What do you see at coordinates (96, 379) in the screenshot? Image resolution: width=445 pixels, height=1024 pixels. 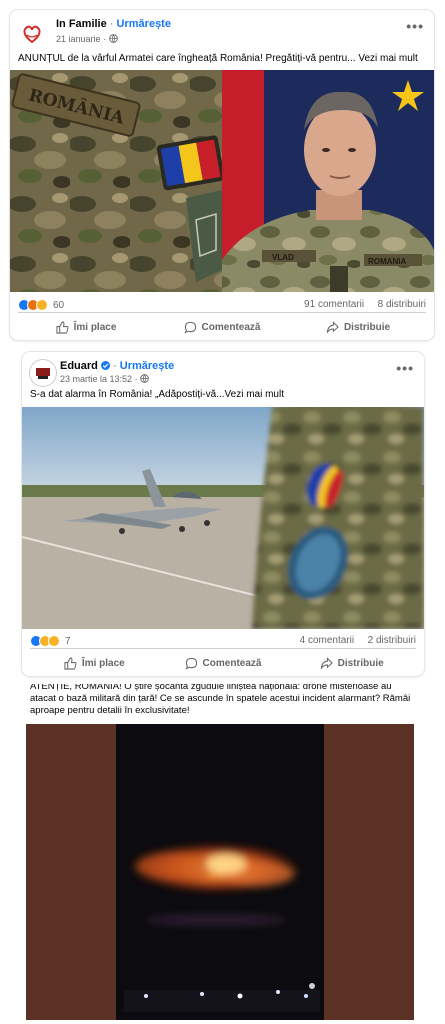 I see `post-date: 23 martie la 13:52` at bounding box center [96, 379].